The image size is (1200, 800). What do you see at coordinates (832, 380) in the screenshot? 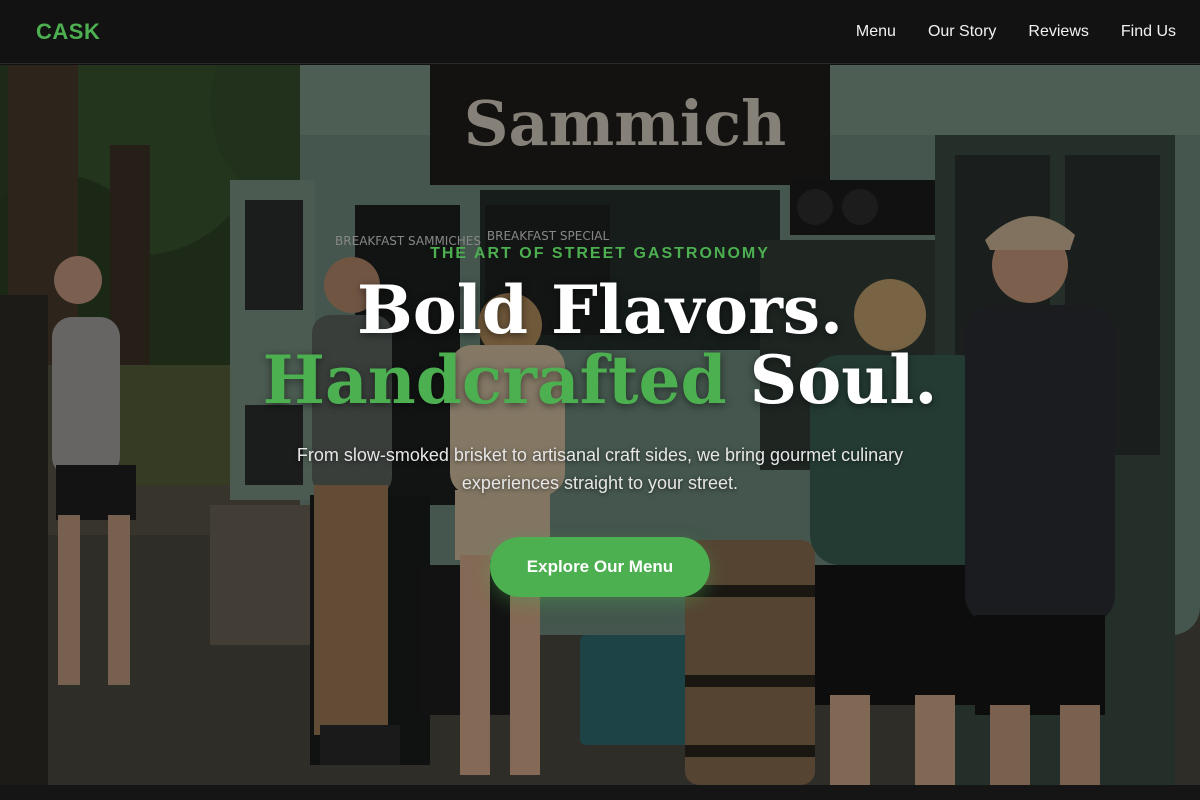
I see `headline-rest: Soul.` at bounding box center [832, 380].